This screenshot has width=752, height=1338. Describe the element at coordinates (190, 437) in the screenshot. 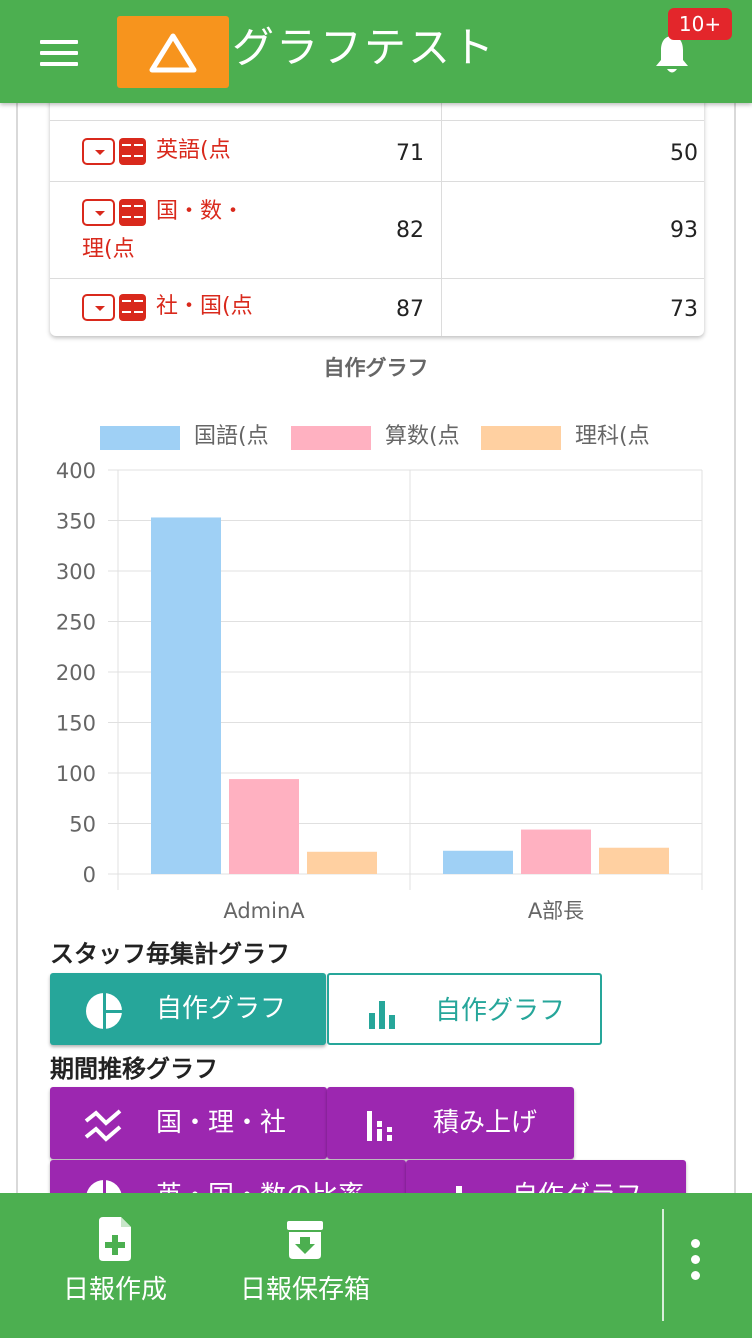

I see `legend-item-kokugo: 国語(点` at that location.